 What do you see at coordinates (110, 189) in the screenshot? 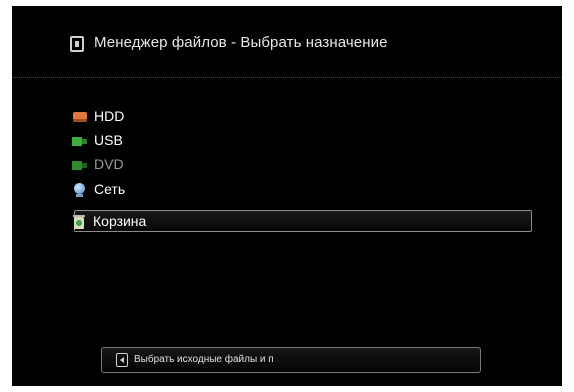
I see `destination-label: Сеть` at bounding box center [110, 189].